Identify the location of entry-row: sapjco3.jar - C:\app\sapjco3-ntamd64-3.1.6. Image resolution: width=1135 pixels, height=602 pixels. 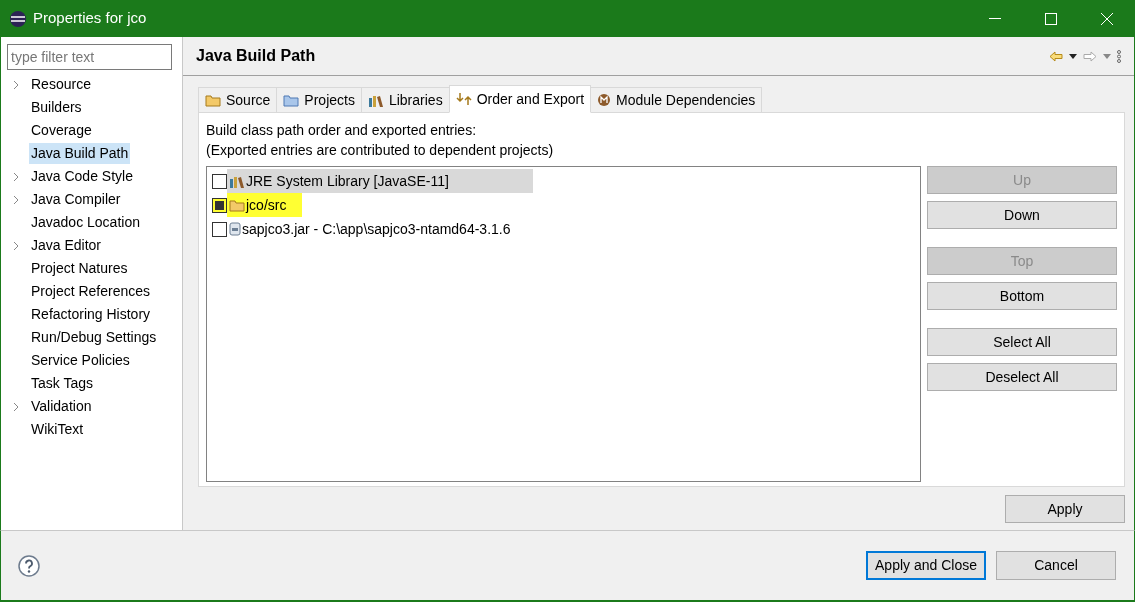
(377, 229).